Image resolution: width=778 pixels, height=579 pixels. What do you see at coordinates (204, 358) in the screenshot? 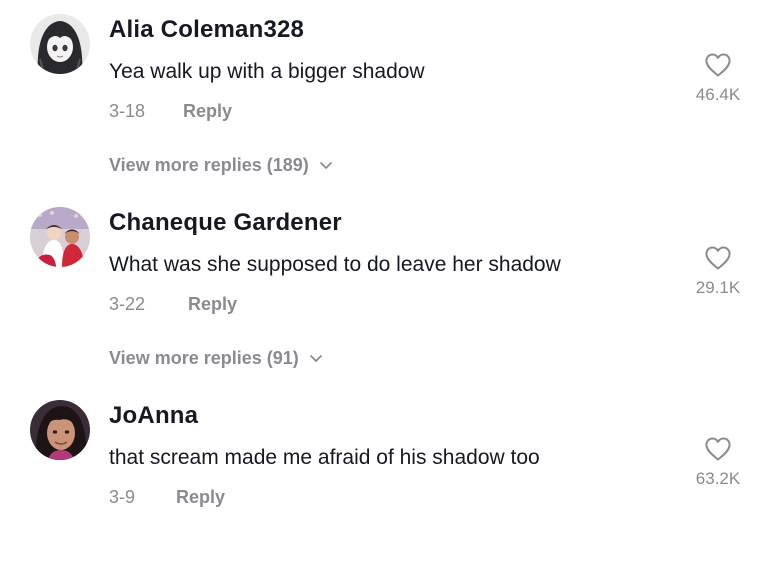
I see `view-more-replies-label: View more replies (91)` at bounding box center [204, 358].